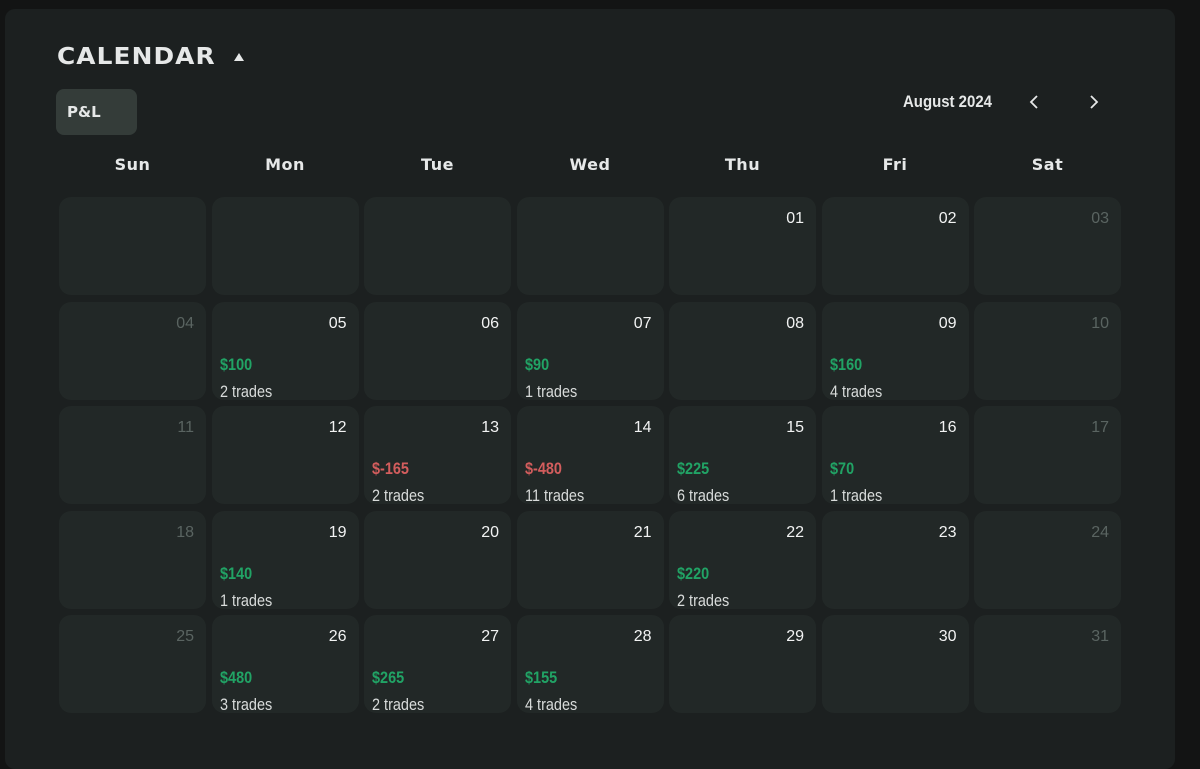 This screenshot has width=1200, height=769. I want to click on weekday-label: Wed, so click(590, 164).